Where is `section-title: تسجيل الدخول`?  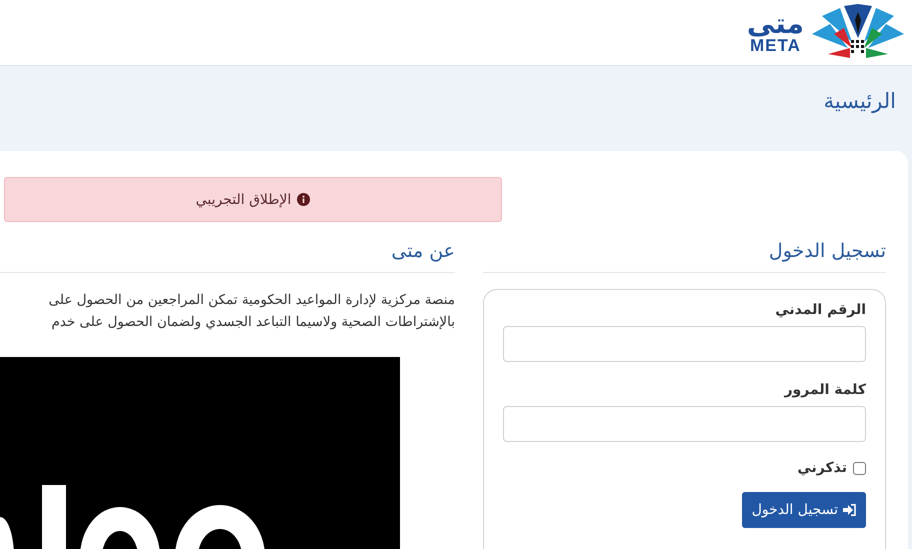
section-title: تسجيل الدخول is located at coordinates (827, 251).